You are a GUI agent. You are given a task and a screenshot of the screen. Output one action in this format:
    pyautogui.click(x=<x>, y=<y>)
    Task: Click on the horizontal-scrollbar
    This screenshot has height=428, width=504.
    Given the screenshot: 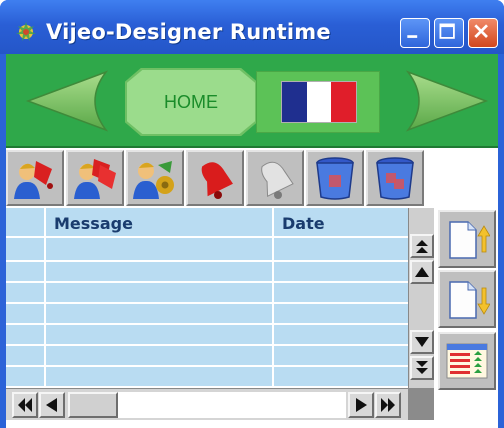 What is the action you would take?
    pyautogui.click(x=207, y=404)
    